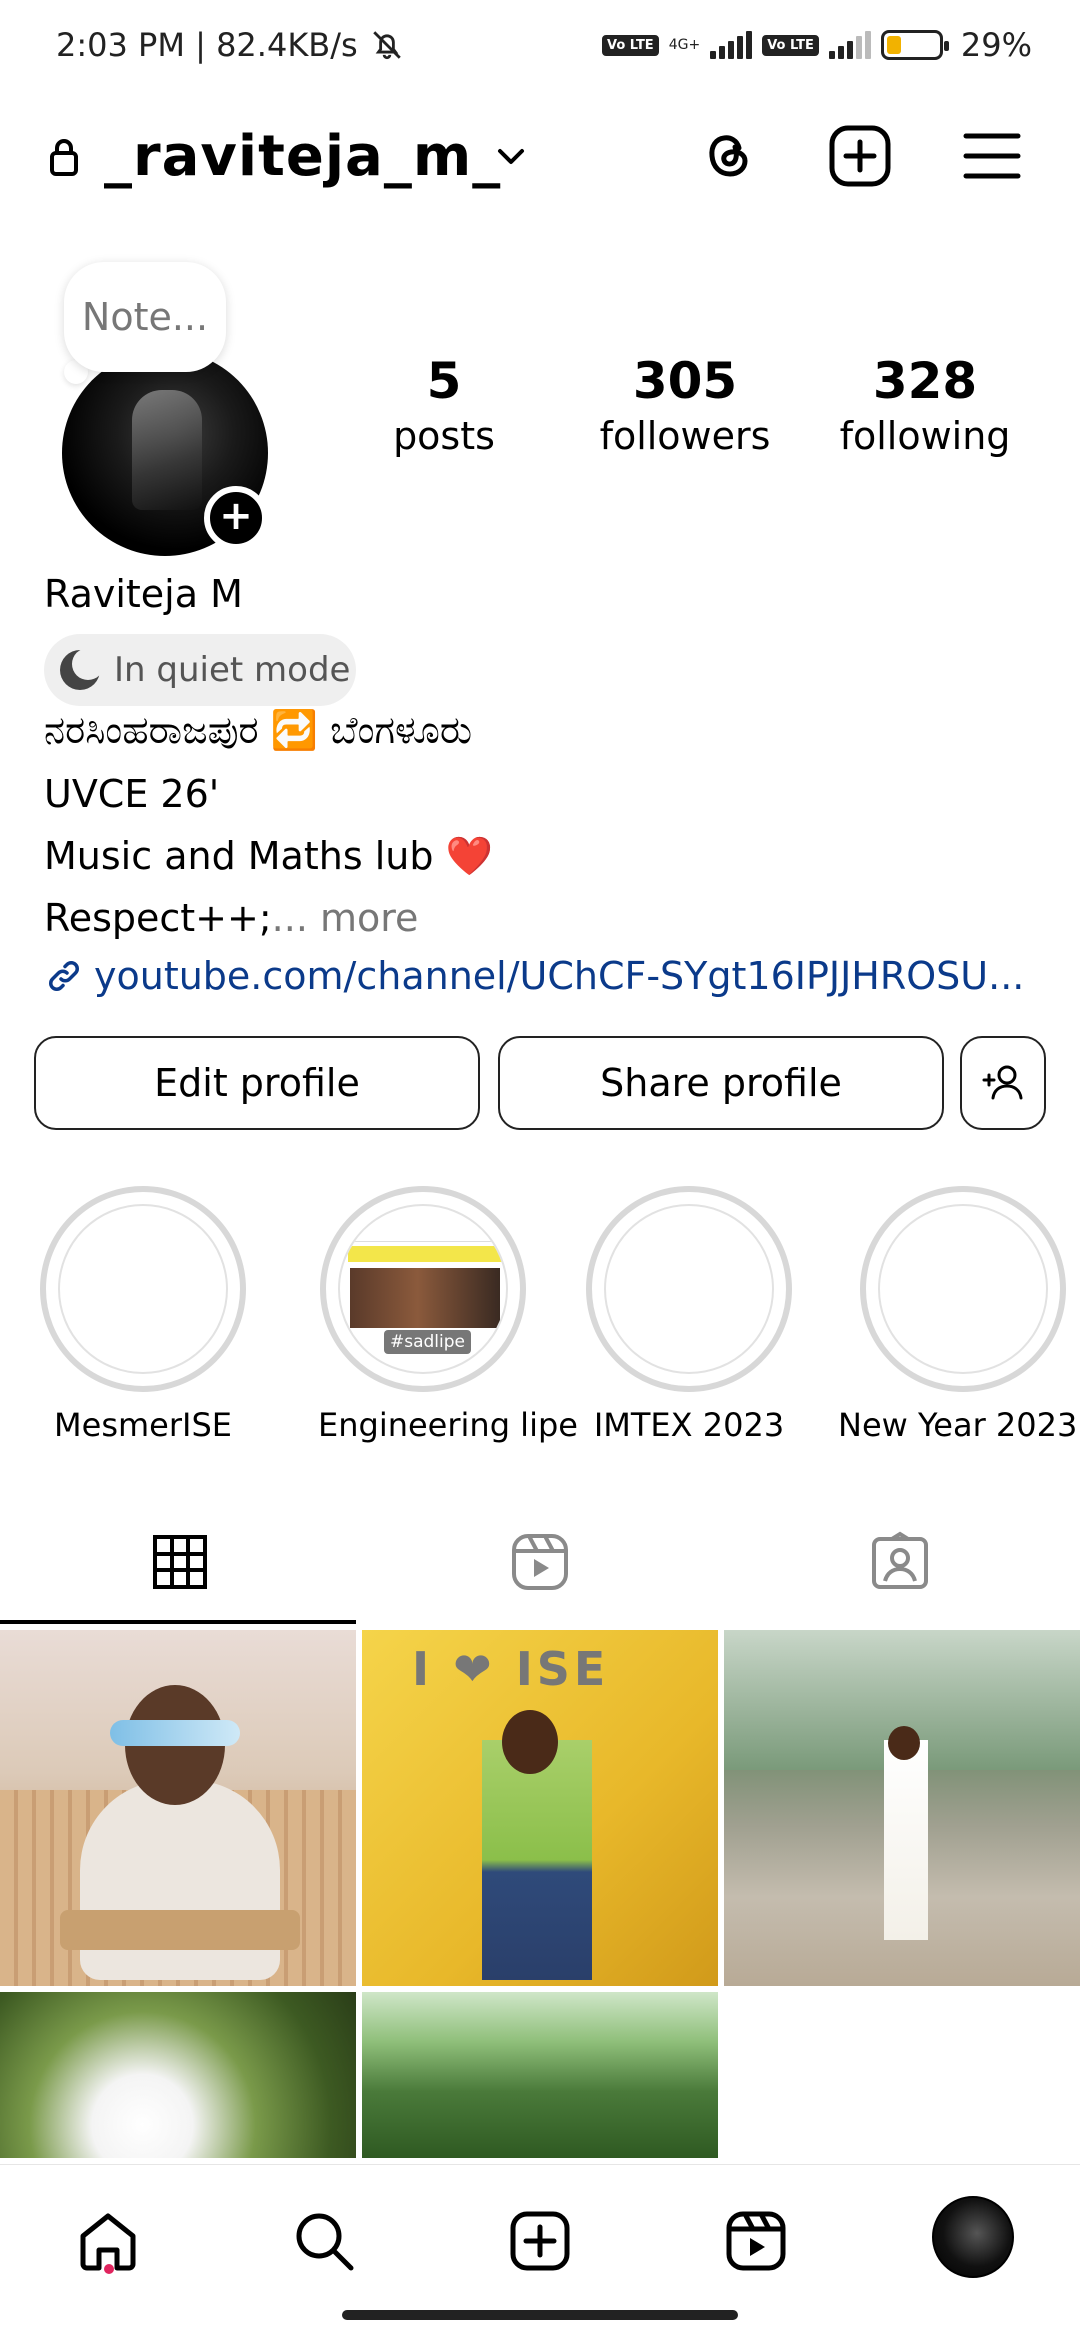  I want to click on stat-posts: 5 posts, so click(444, 405).